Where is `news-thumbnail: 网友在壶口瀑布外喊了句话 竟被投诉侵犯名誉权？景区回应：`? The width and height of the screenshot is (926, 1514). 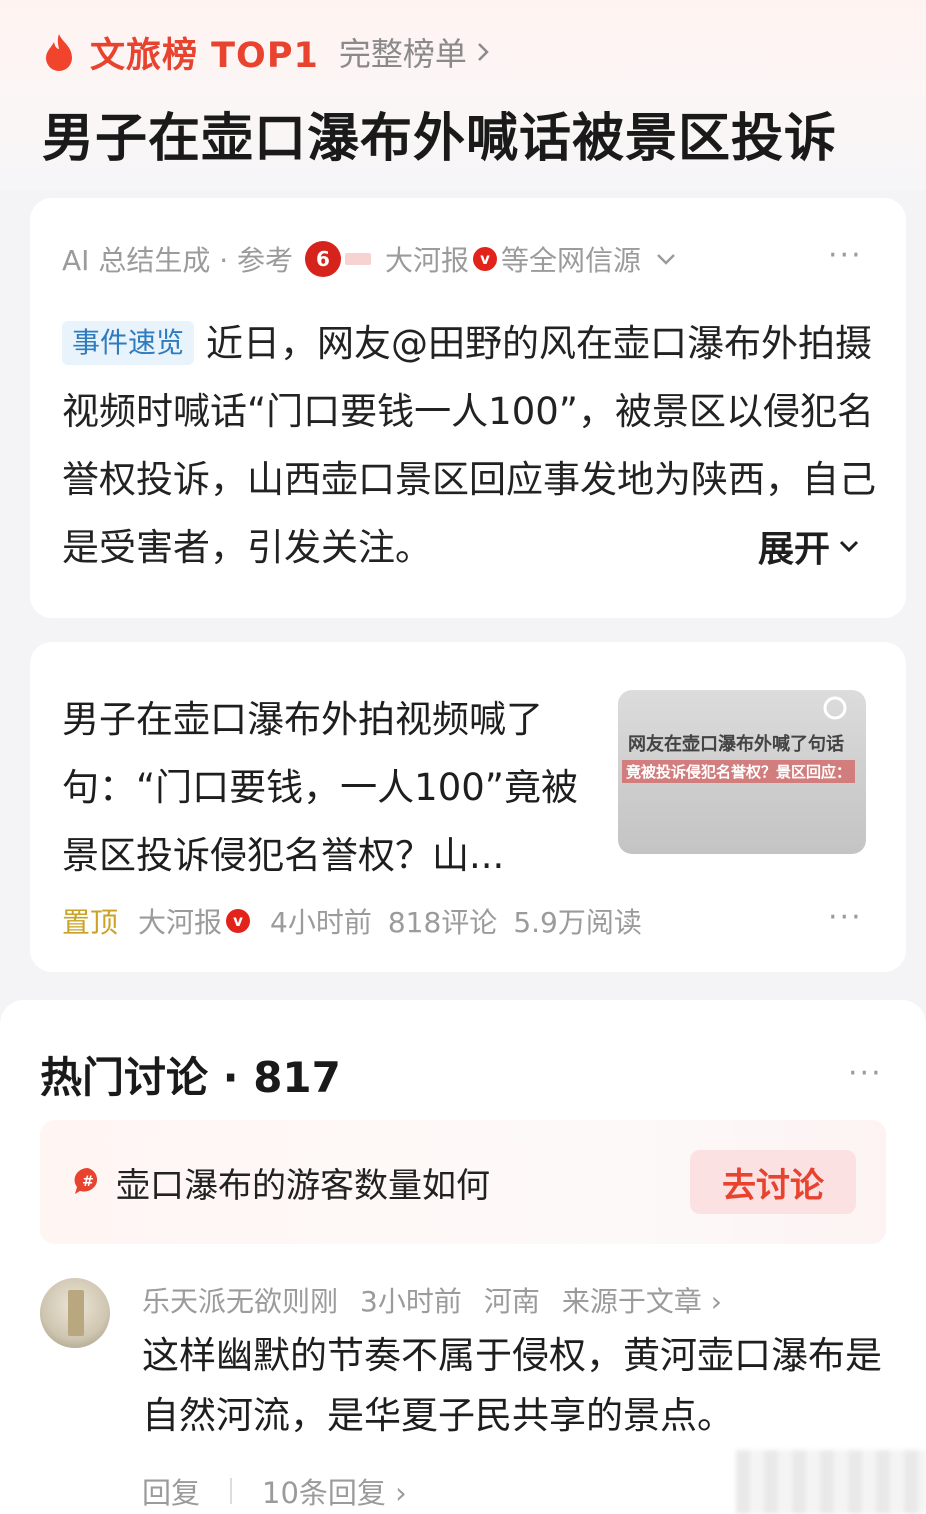 news-thumbnail: 网友在壶口瀑布外喊了句话 竟被投诉侵犯名誉权？景区回应： is located at coordinates (742, 772).